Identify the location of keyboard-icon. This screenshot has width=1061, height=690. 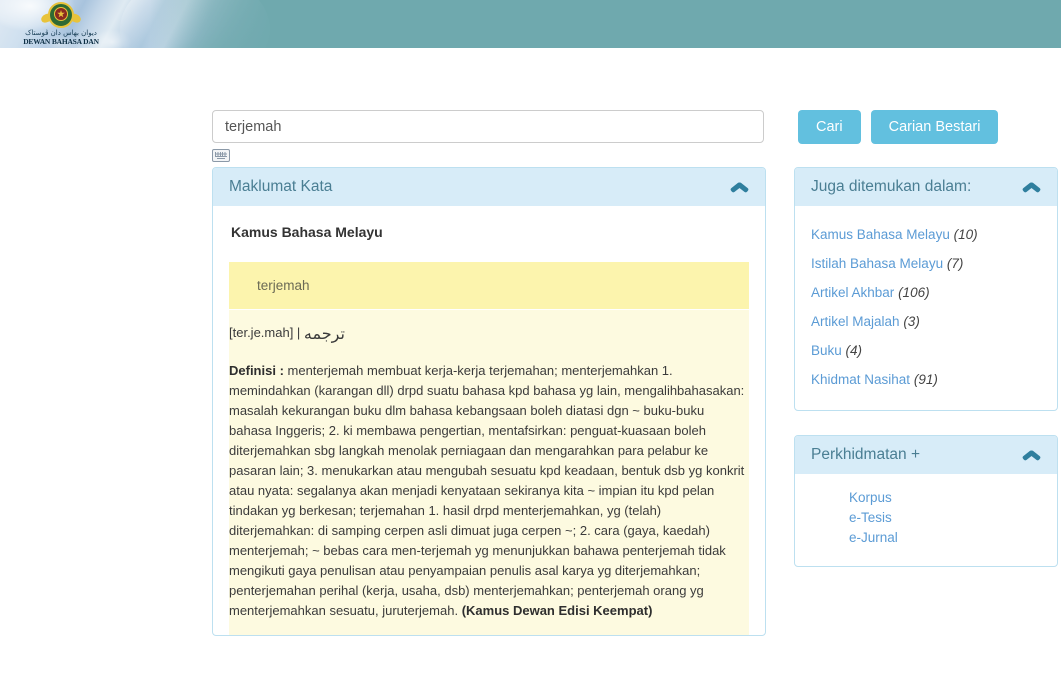
(221, 155).